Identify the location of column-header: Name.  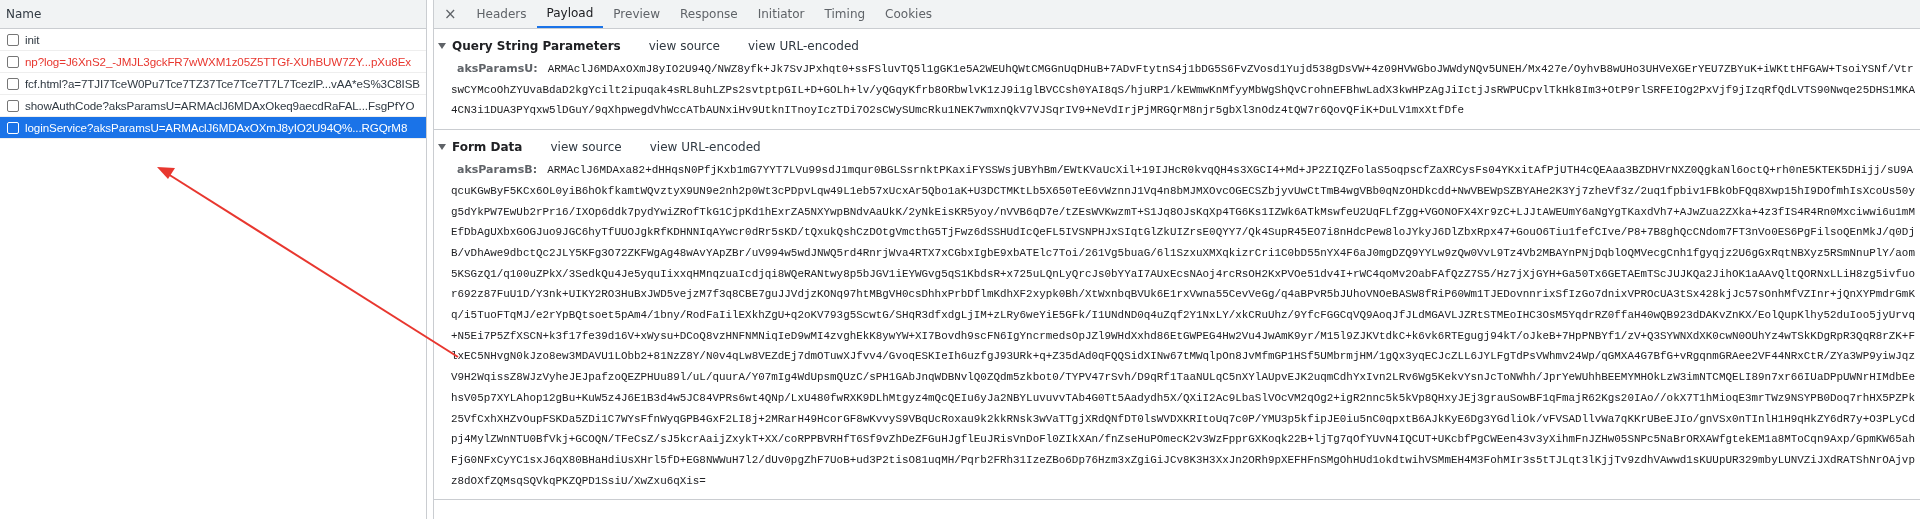
(213, 14).